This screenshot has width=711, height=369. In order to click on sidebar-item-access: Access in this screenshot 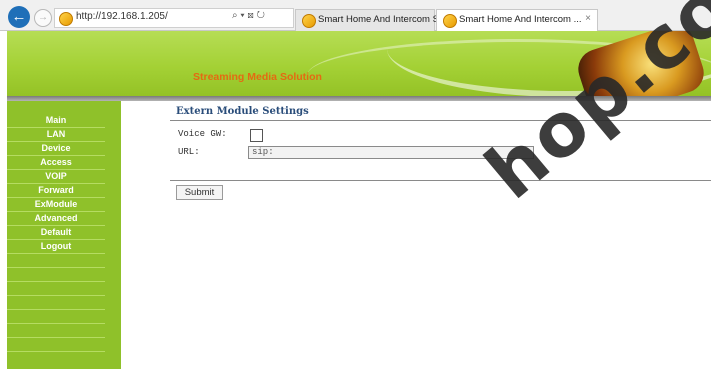, I will do `click(56, 163)`.